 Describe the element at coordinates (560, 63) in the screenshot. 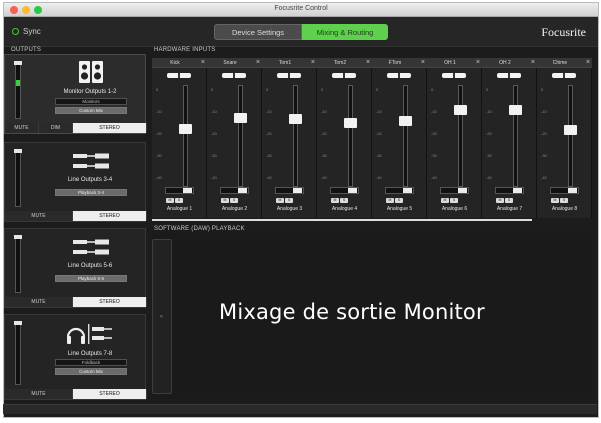

I see `channel-name: Chime` at that location.